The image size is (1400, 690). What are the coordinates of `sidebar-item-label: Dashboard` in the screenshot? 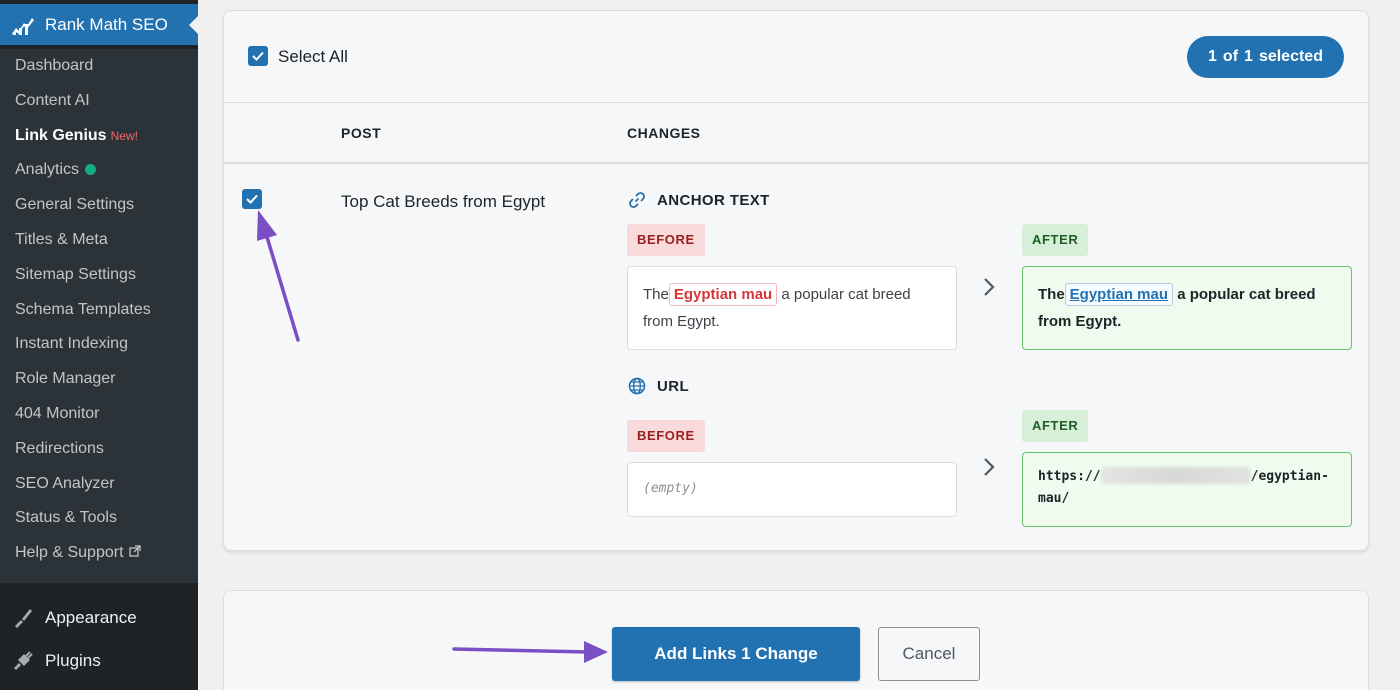 It's located at (54, 65).